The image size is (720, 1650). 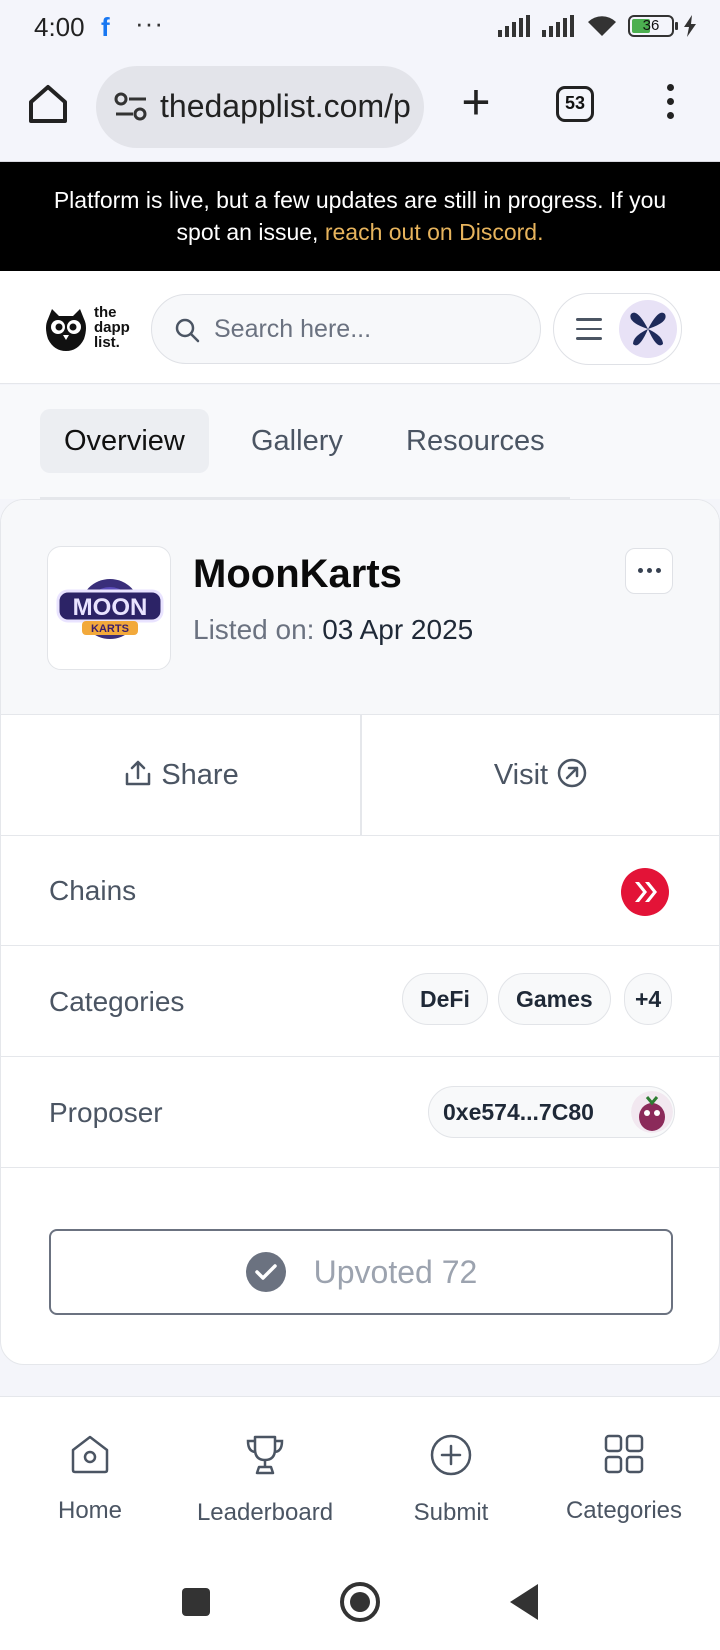 What do you see at coordinates (360, 1474) in the screenshot?
I see `bottom-navigation: Home Leaderboard Submit Categories` at bounding box center [360, 1474].